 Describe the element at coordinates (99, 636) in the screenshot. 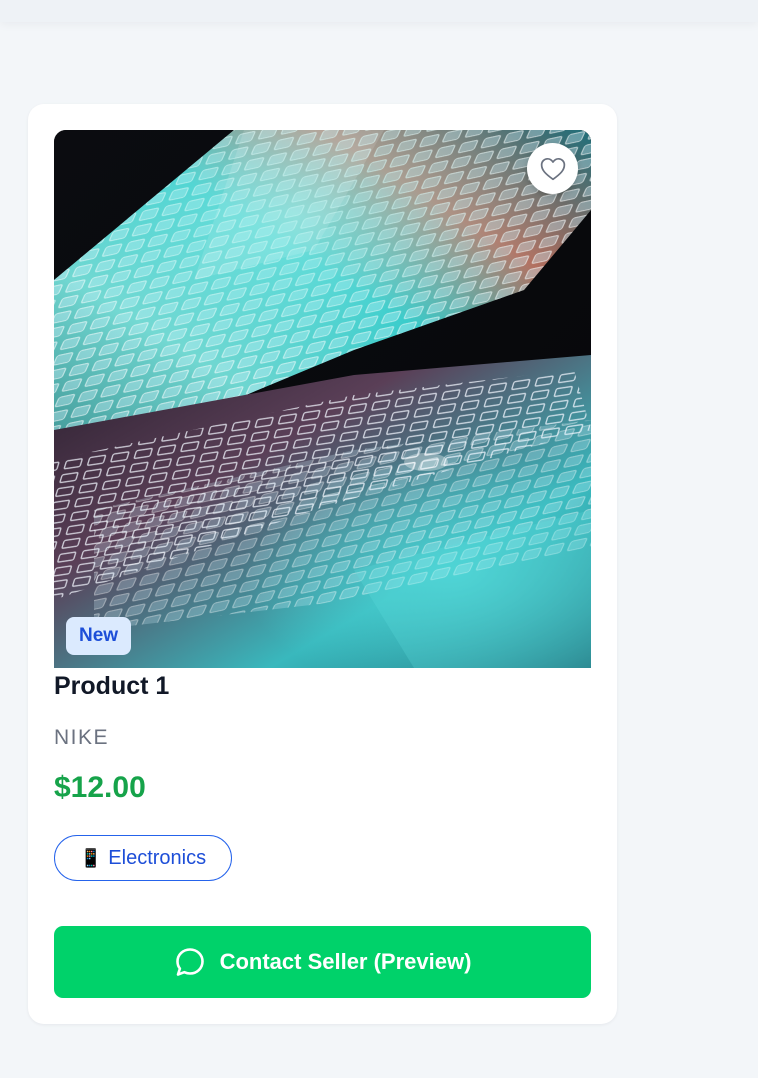

I see `new-badge: New` at that location.